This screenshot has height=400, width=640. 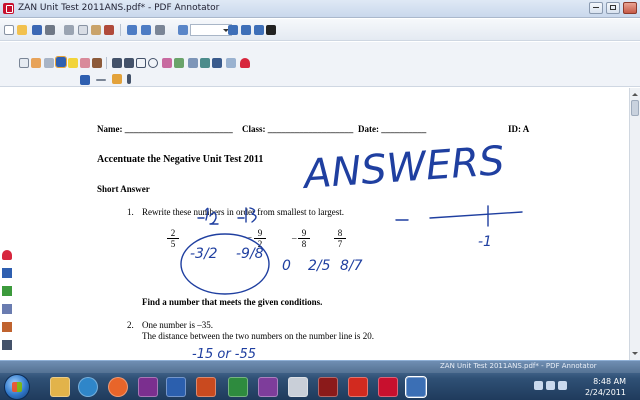 What do you see at coordinates (49, 63) in the screenshot?
I see `zoom-icon` at bounding box center [49, 63].